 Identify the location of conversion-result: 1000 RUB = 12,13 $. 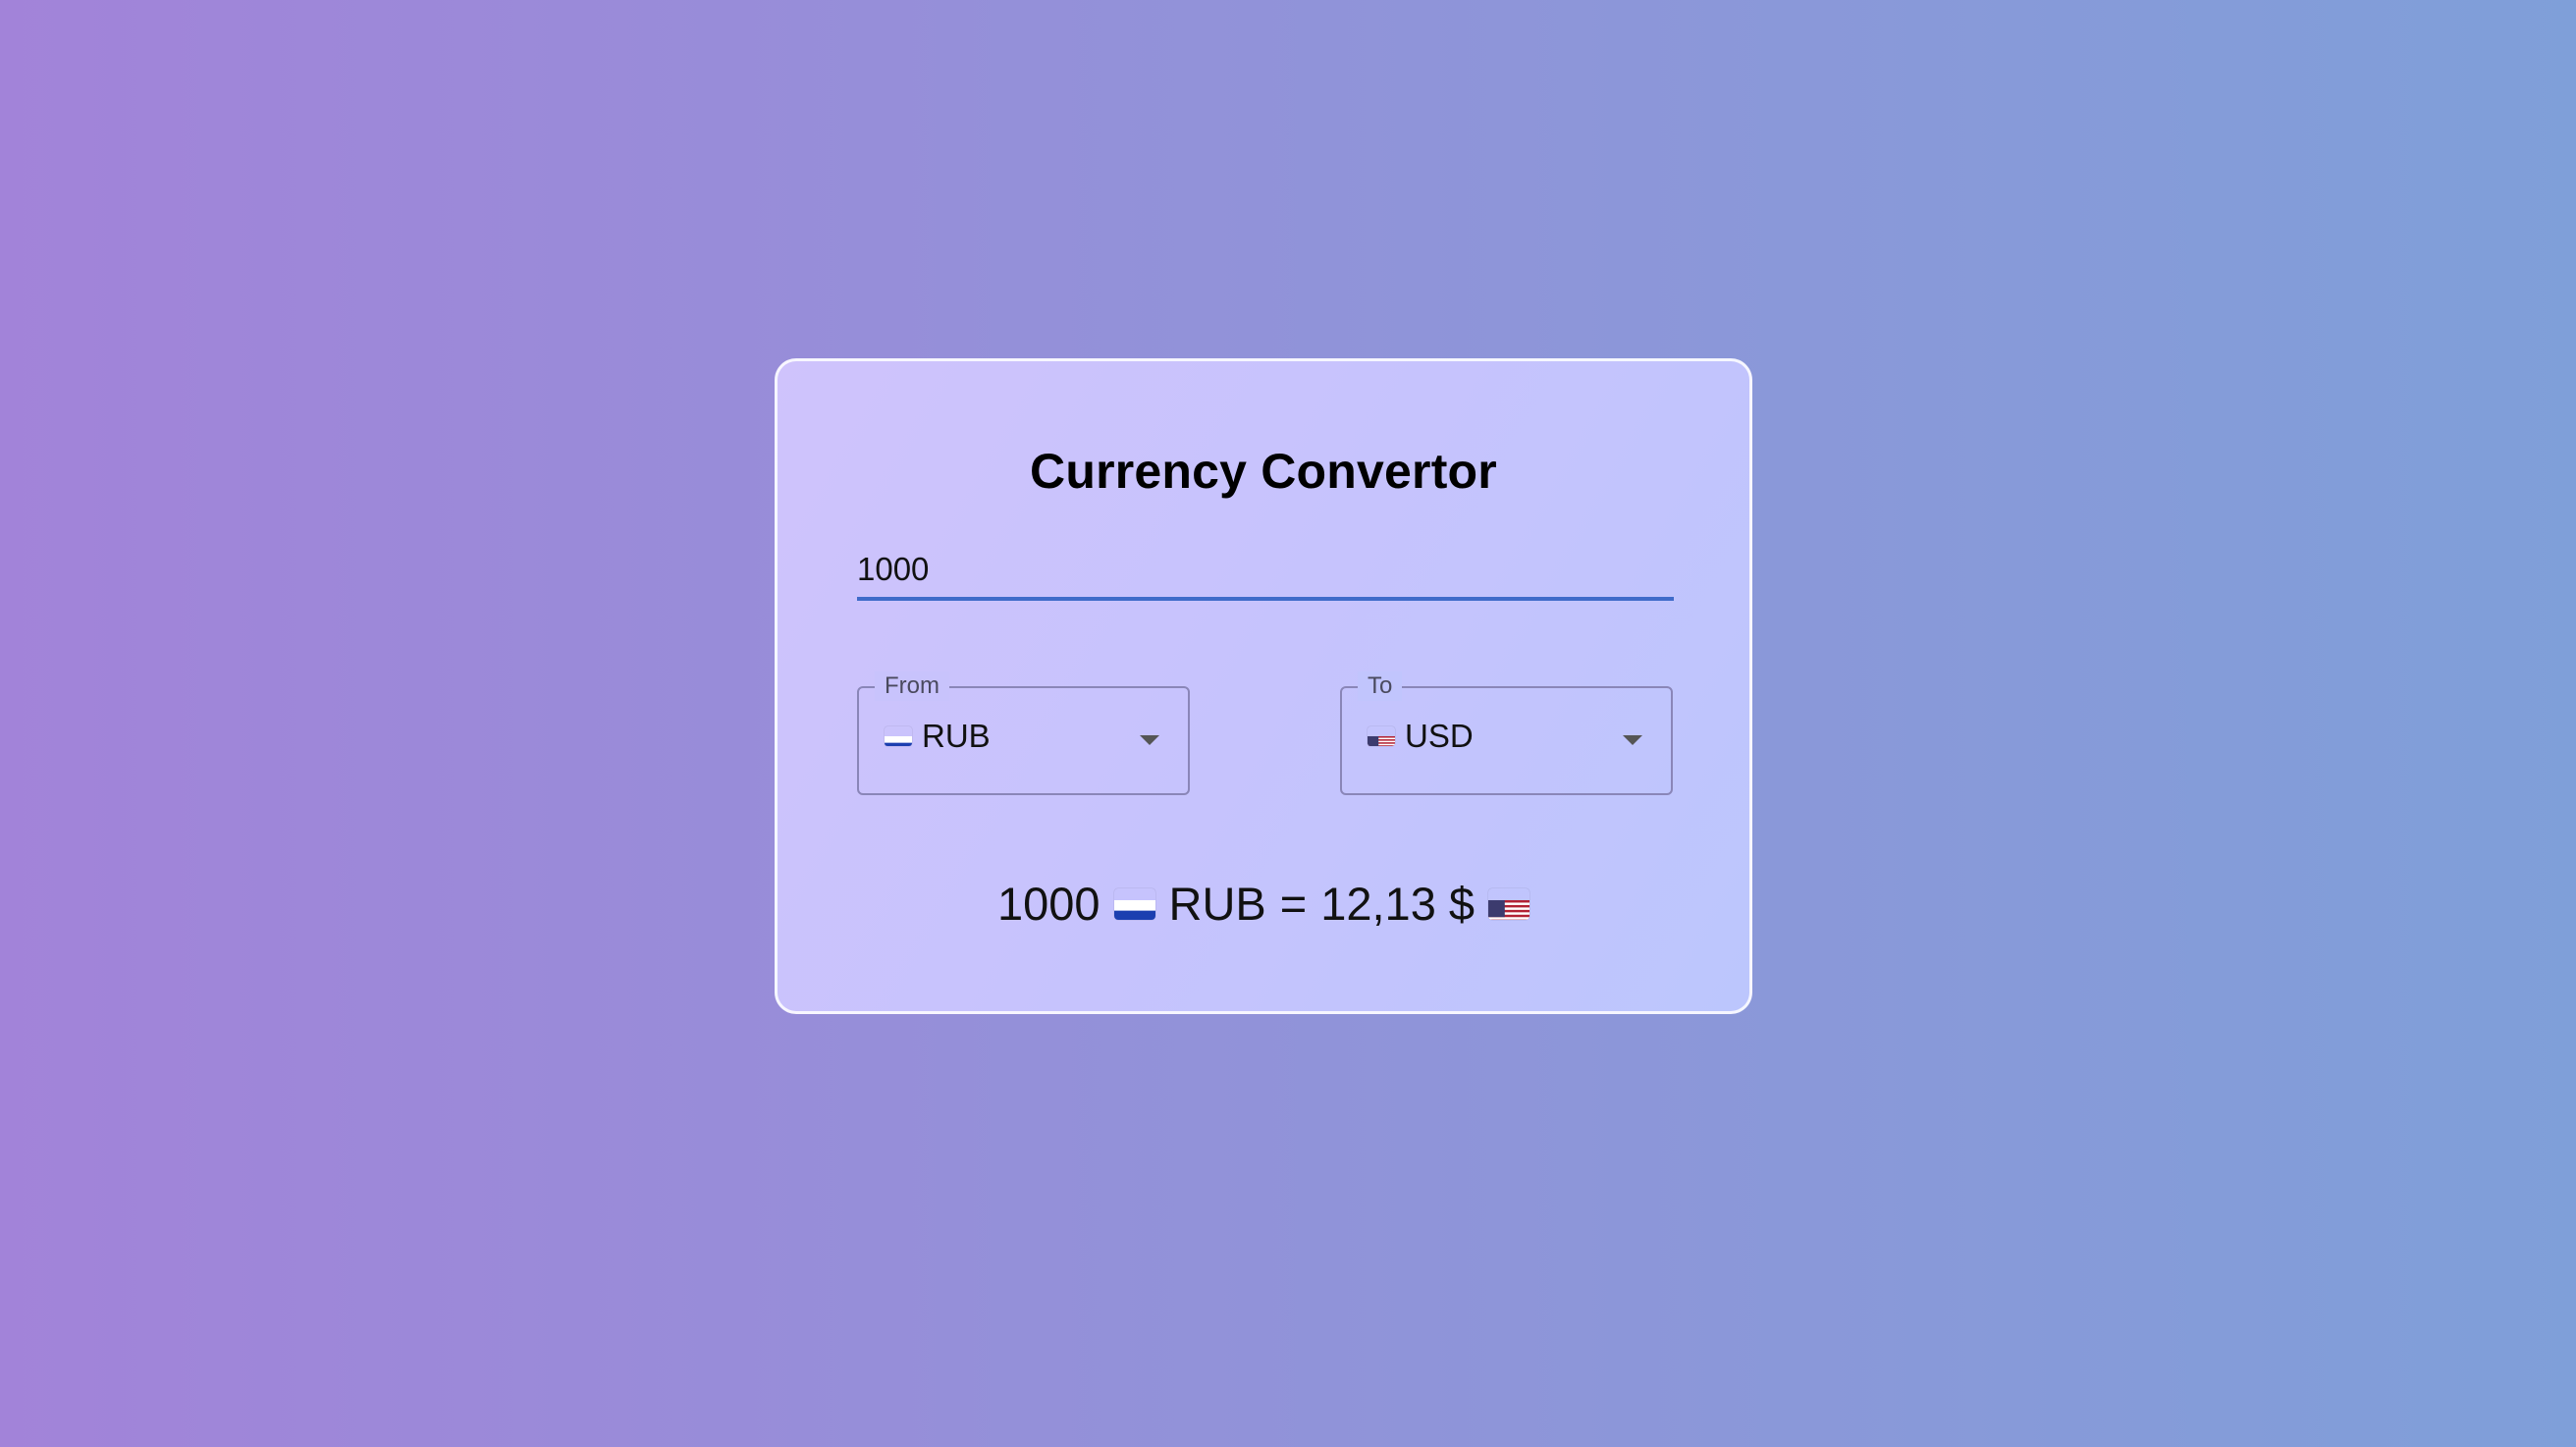
(1263, 904).